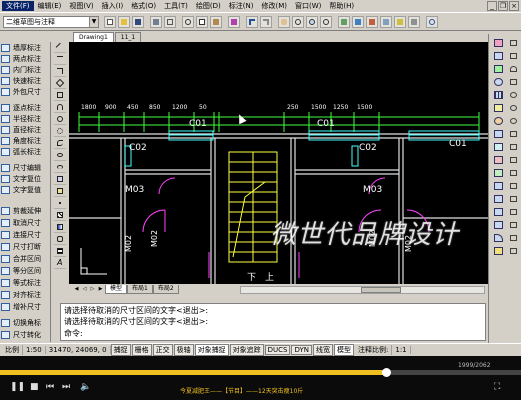  Describe the element at coordinates (514, 82) in the screenshot. I see `ordinate-tool` at that location.